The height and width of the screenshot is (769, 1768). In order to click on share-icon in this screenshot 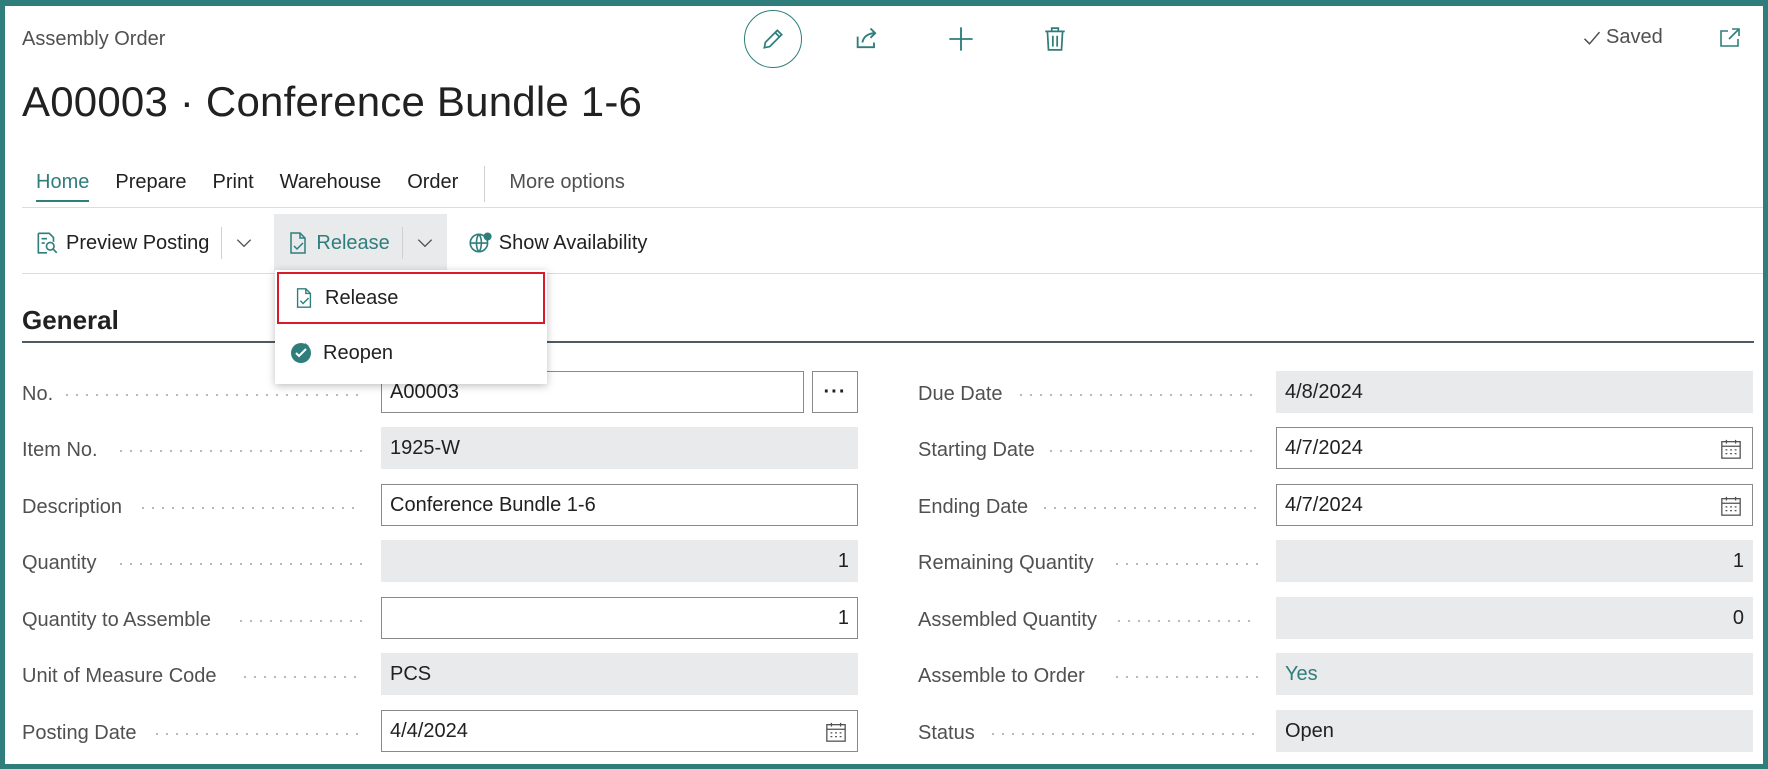, I will do `click(866, 38)`.